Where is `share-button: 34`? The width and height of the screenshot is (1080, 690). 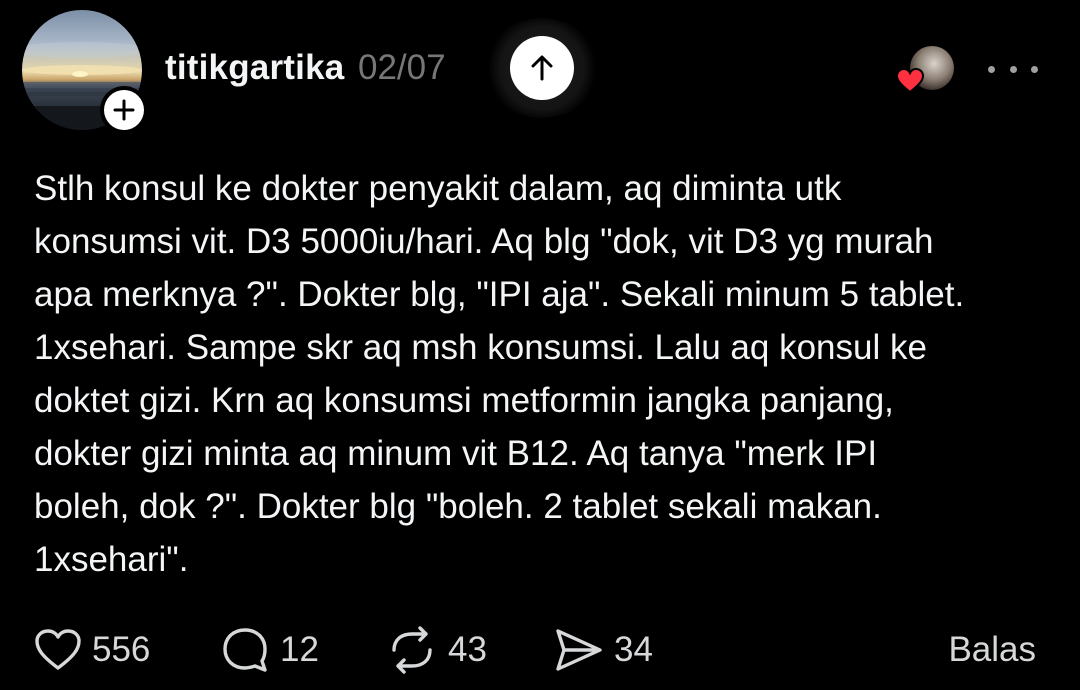
share-button: 34 is located at coordinates (603, 650).